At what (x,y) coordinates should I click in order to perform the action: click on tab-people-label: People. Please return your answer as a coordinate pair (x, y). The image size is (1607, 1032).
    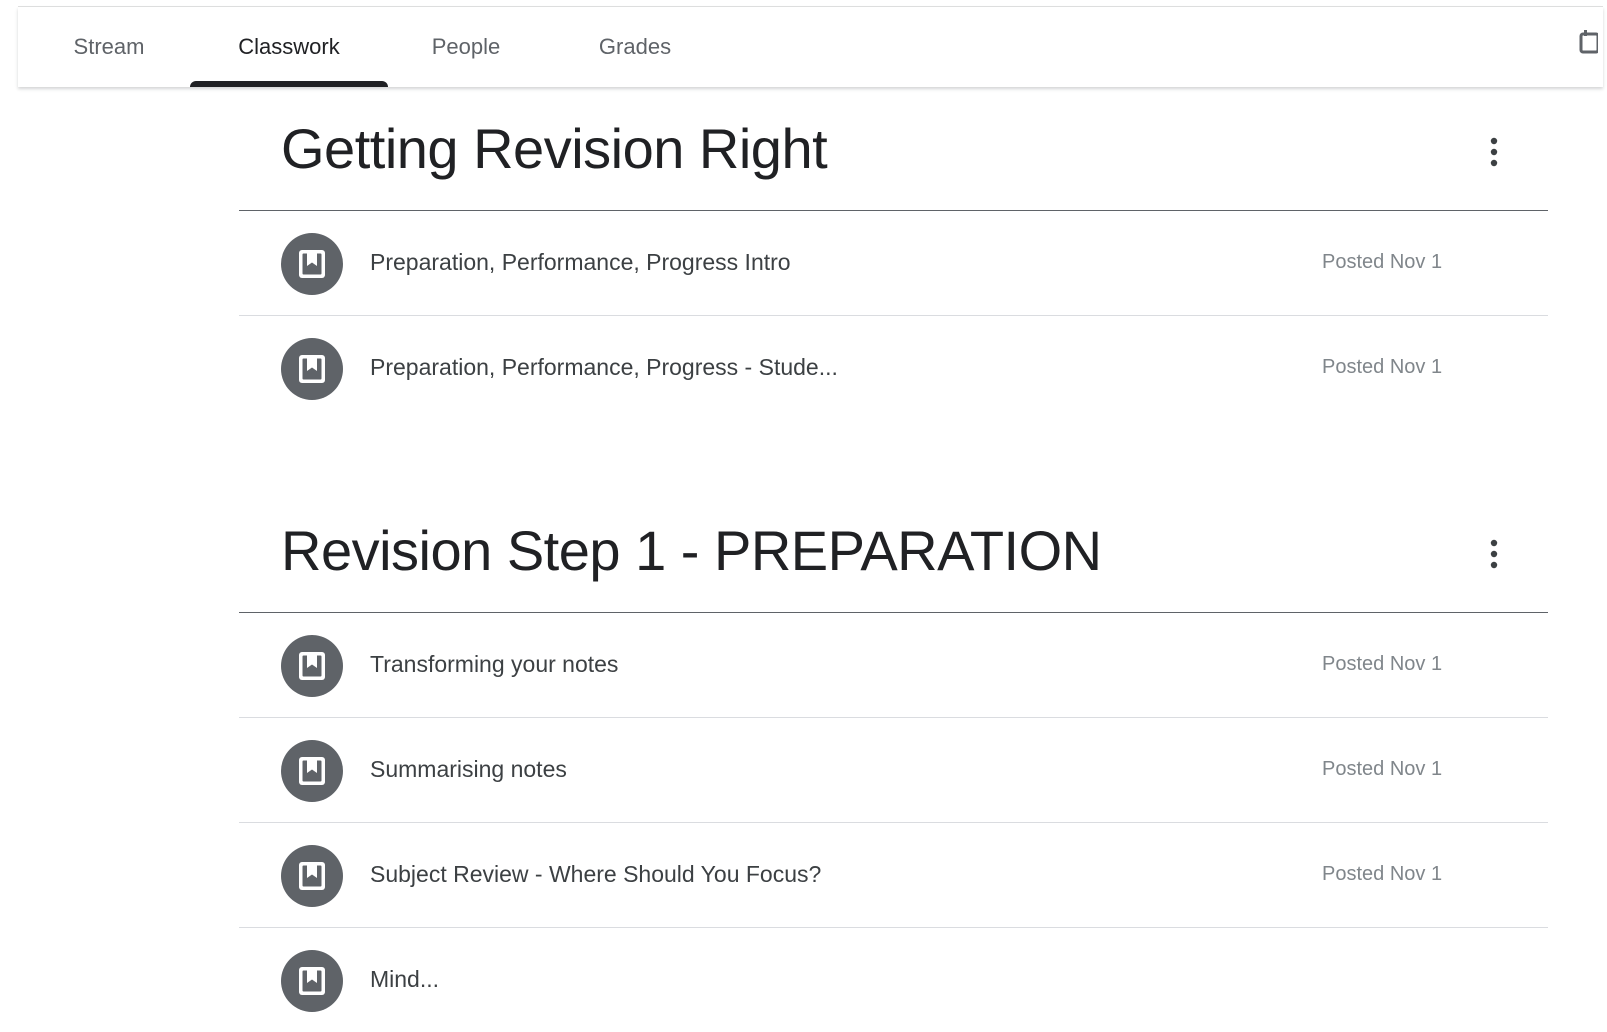
    Looking at the image, I should click on (466, 46).